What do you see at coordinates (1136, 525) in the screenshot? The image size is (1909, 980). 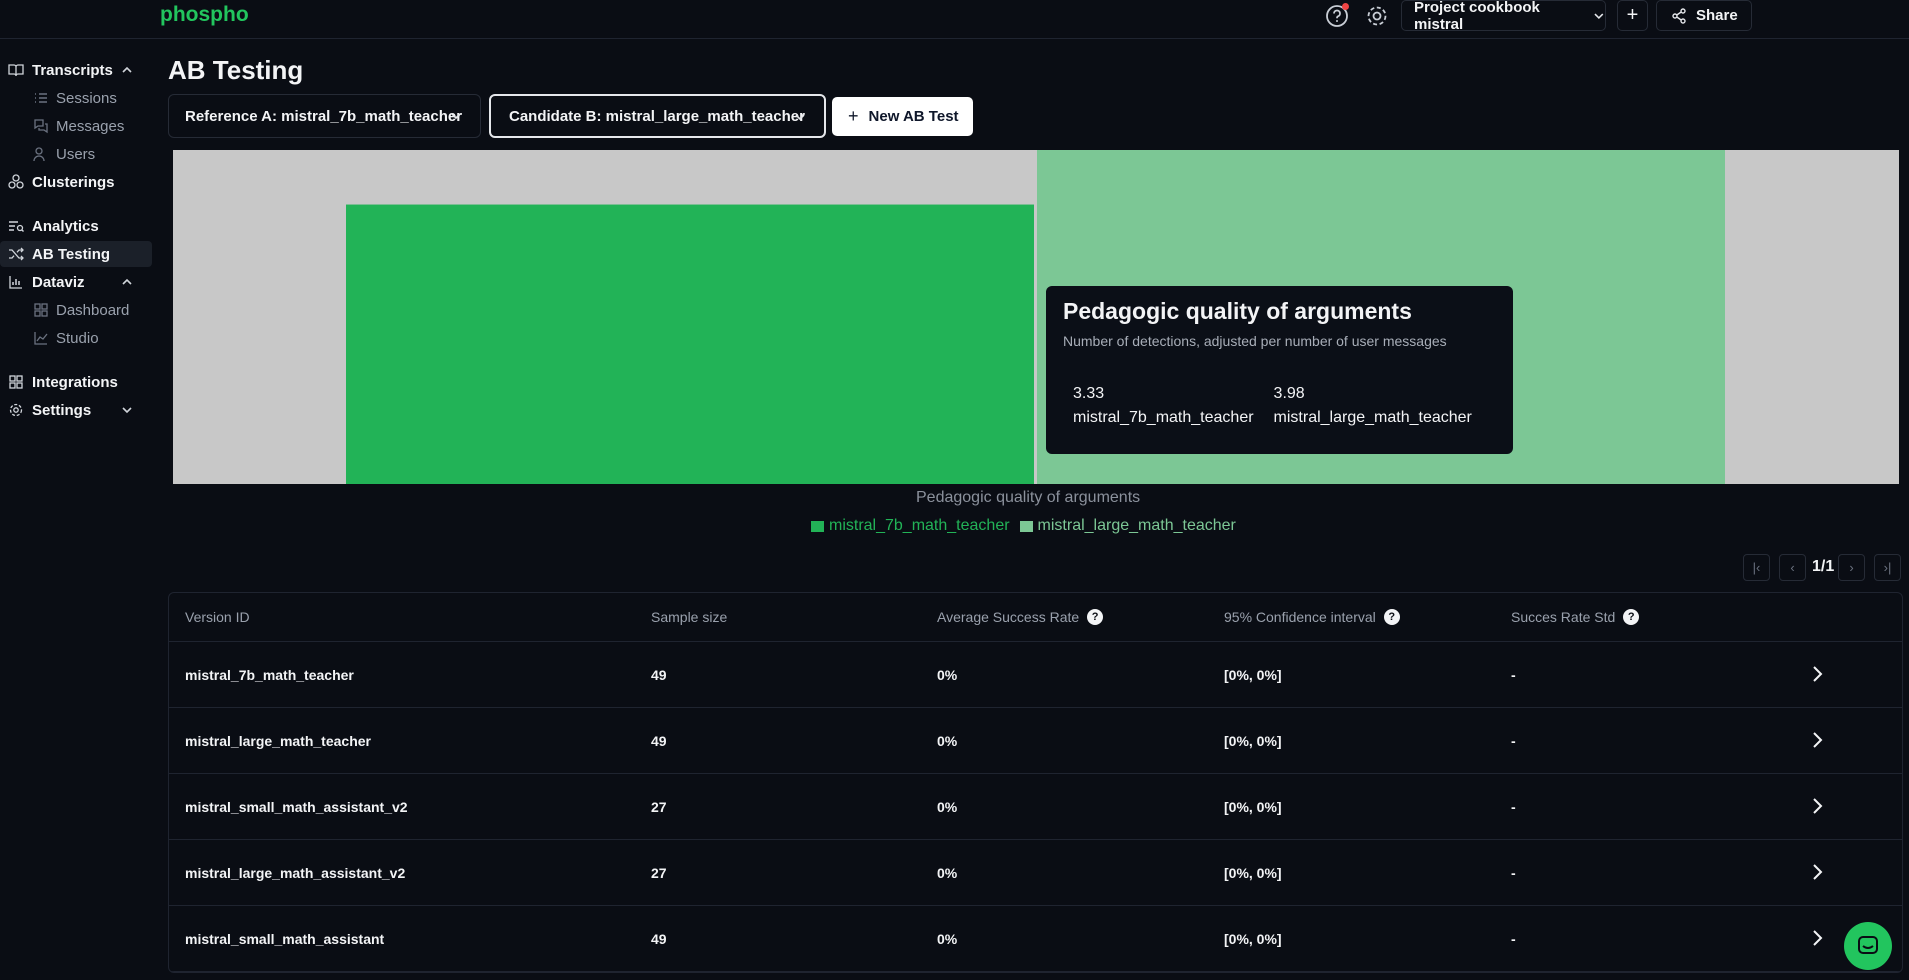 I see `legend-label: mistral_large_math_teacher` at bounding box center [1136, 525].